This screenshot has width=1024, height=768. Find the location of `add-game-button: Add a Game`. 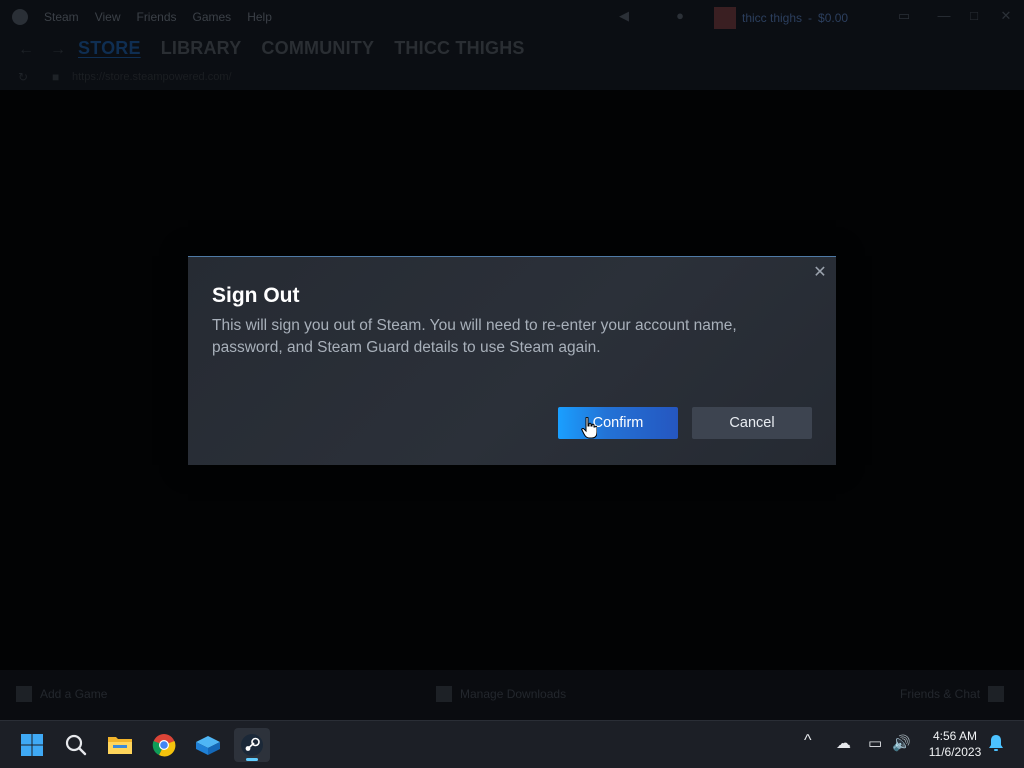

add-game-button: Add a Game is located at coordinates (61, 694).